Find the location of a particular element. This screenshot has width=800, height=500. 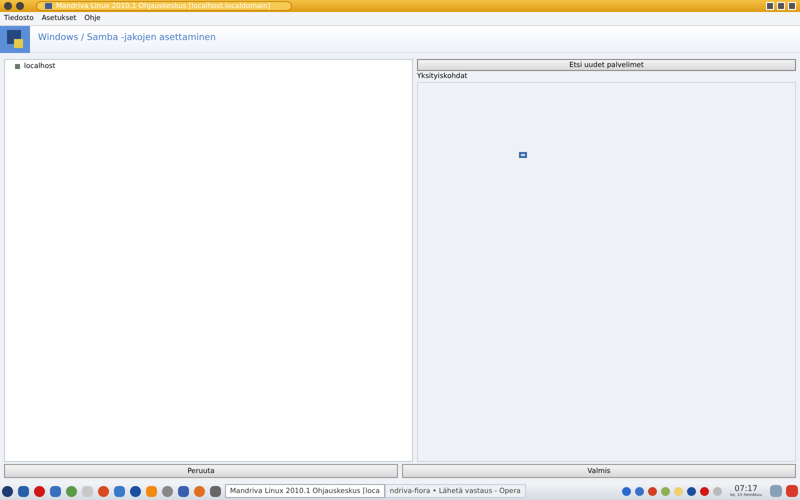

maximize-button is located at coordinates (781, 6).